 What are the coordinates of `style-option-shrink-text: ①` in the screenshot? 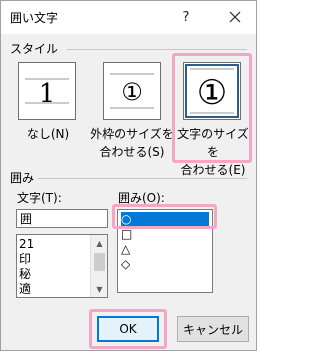 It's located at (132, 91).